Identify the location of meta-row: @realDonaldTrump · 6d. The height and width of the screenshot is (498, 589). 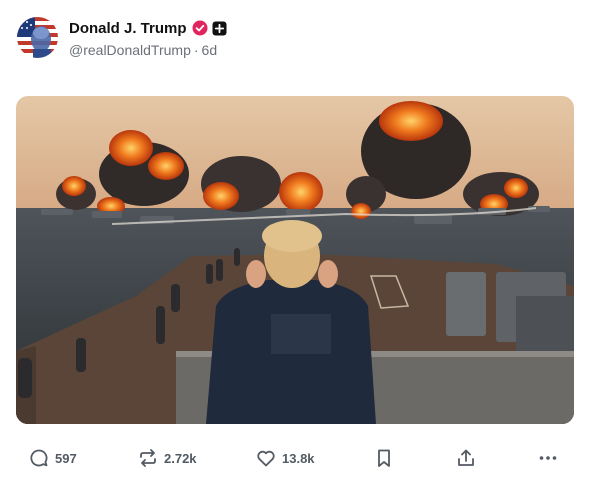
(148, 50).